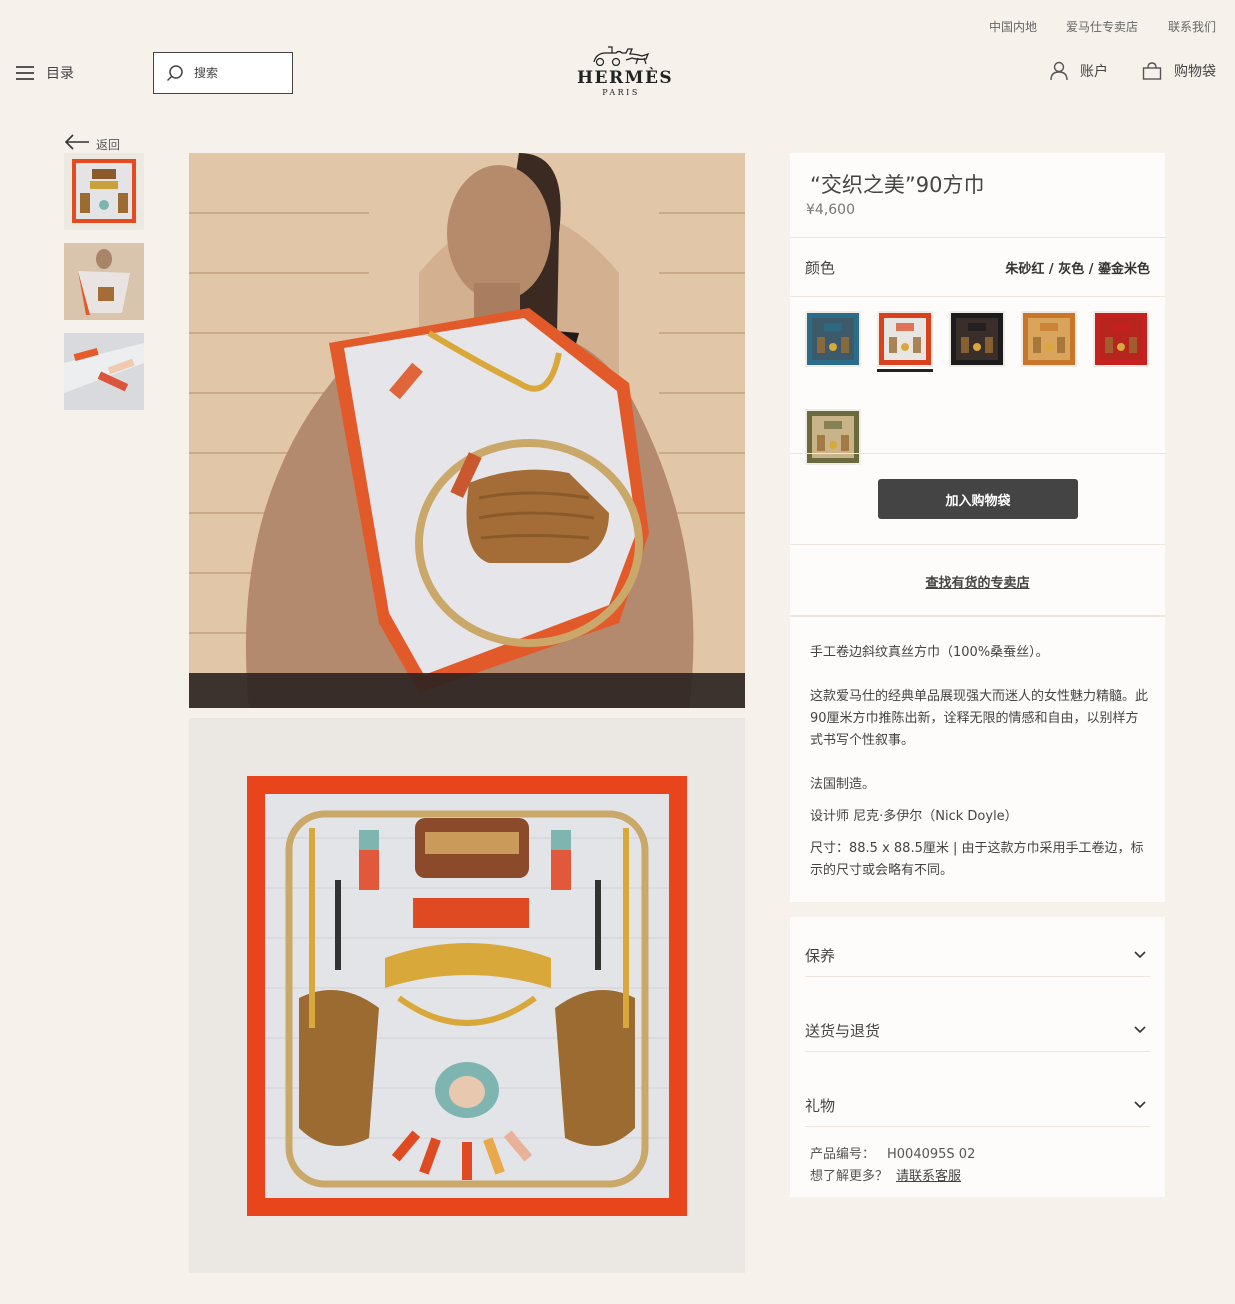  What do you see at coordinates (843, 1154) in the screenshot?
I see `sku-label: 产品编号：` at bounding box center [843, 1154].